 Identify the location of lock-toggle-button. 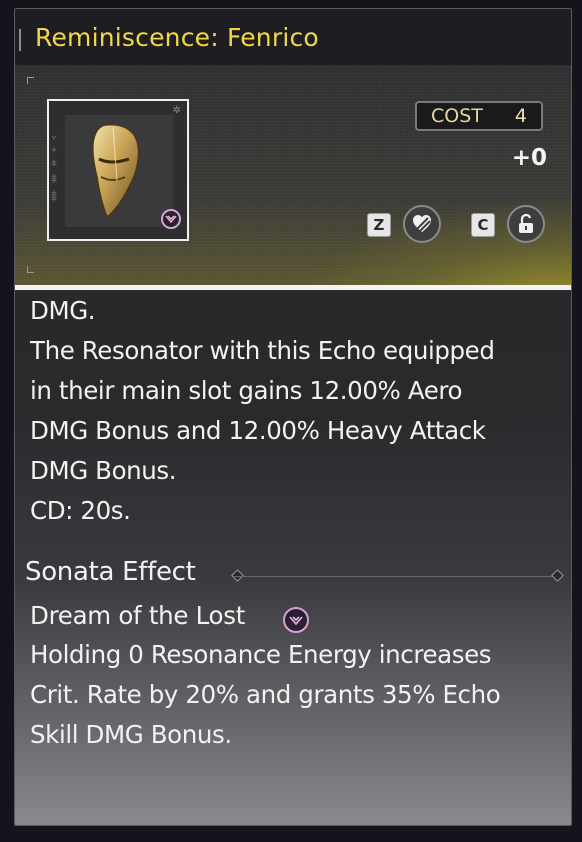
(422, 224).